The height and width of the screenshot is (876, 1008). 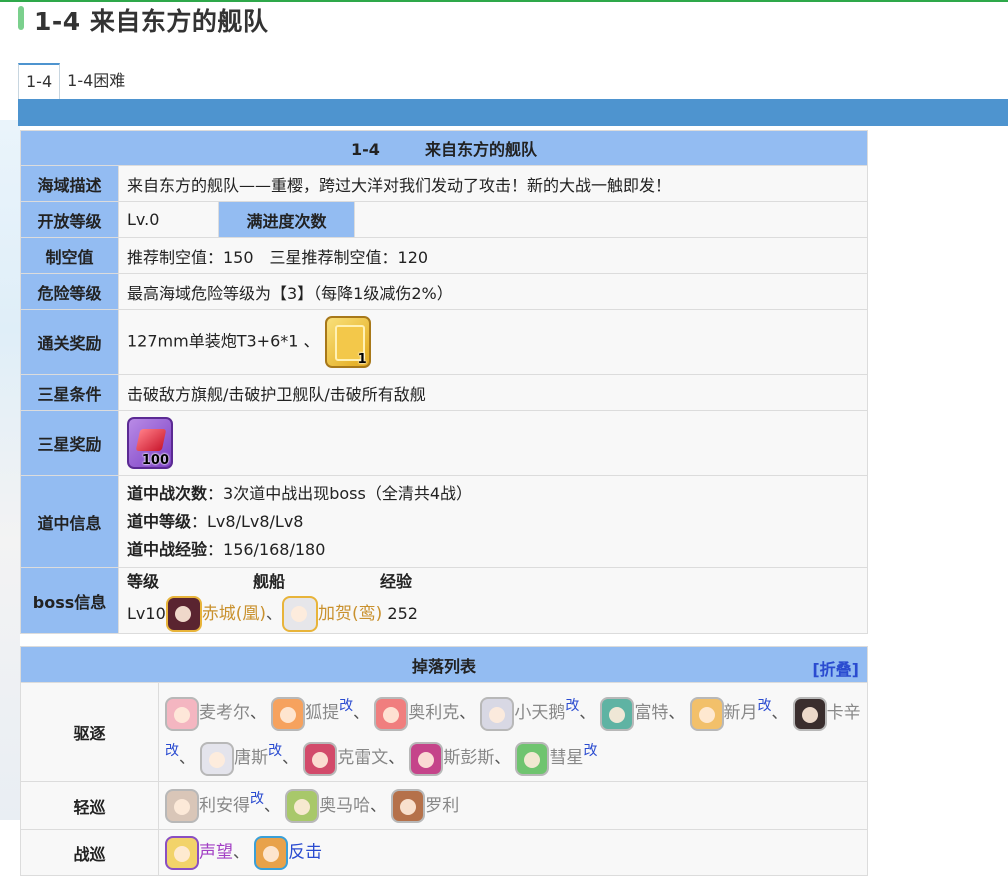 I want to click on tab-content-band, so click(x=513, y=112).